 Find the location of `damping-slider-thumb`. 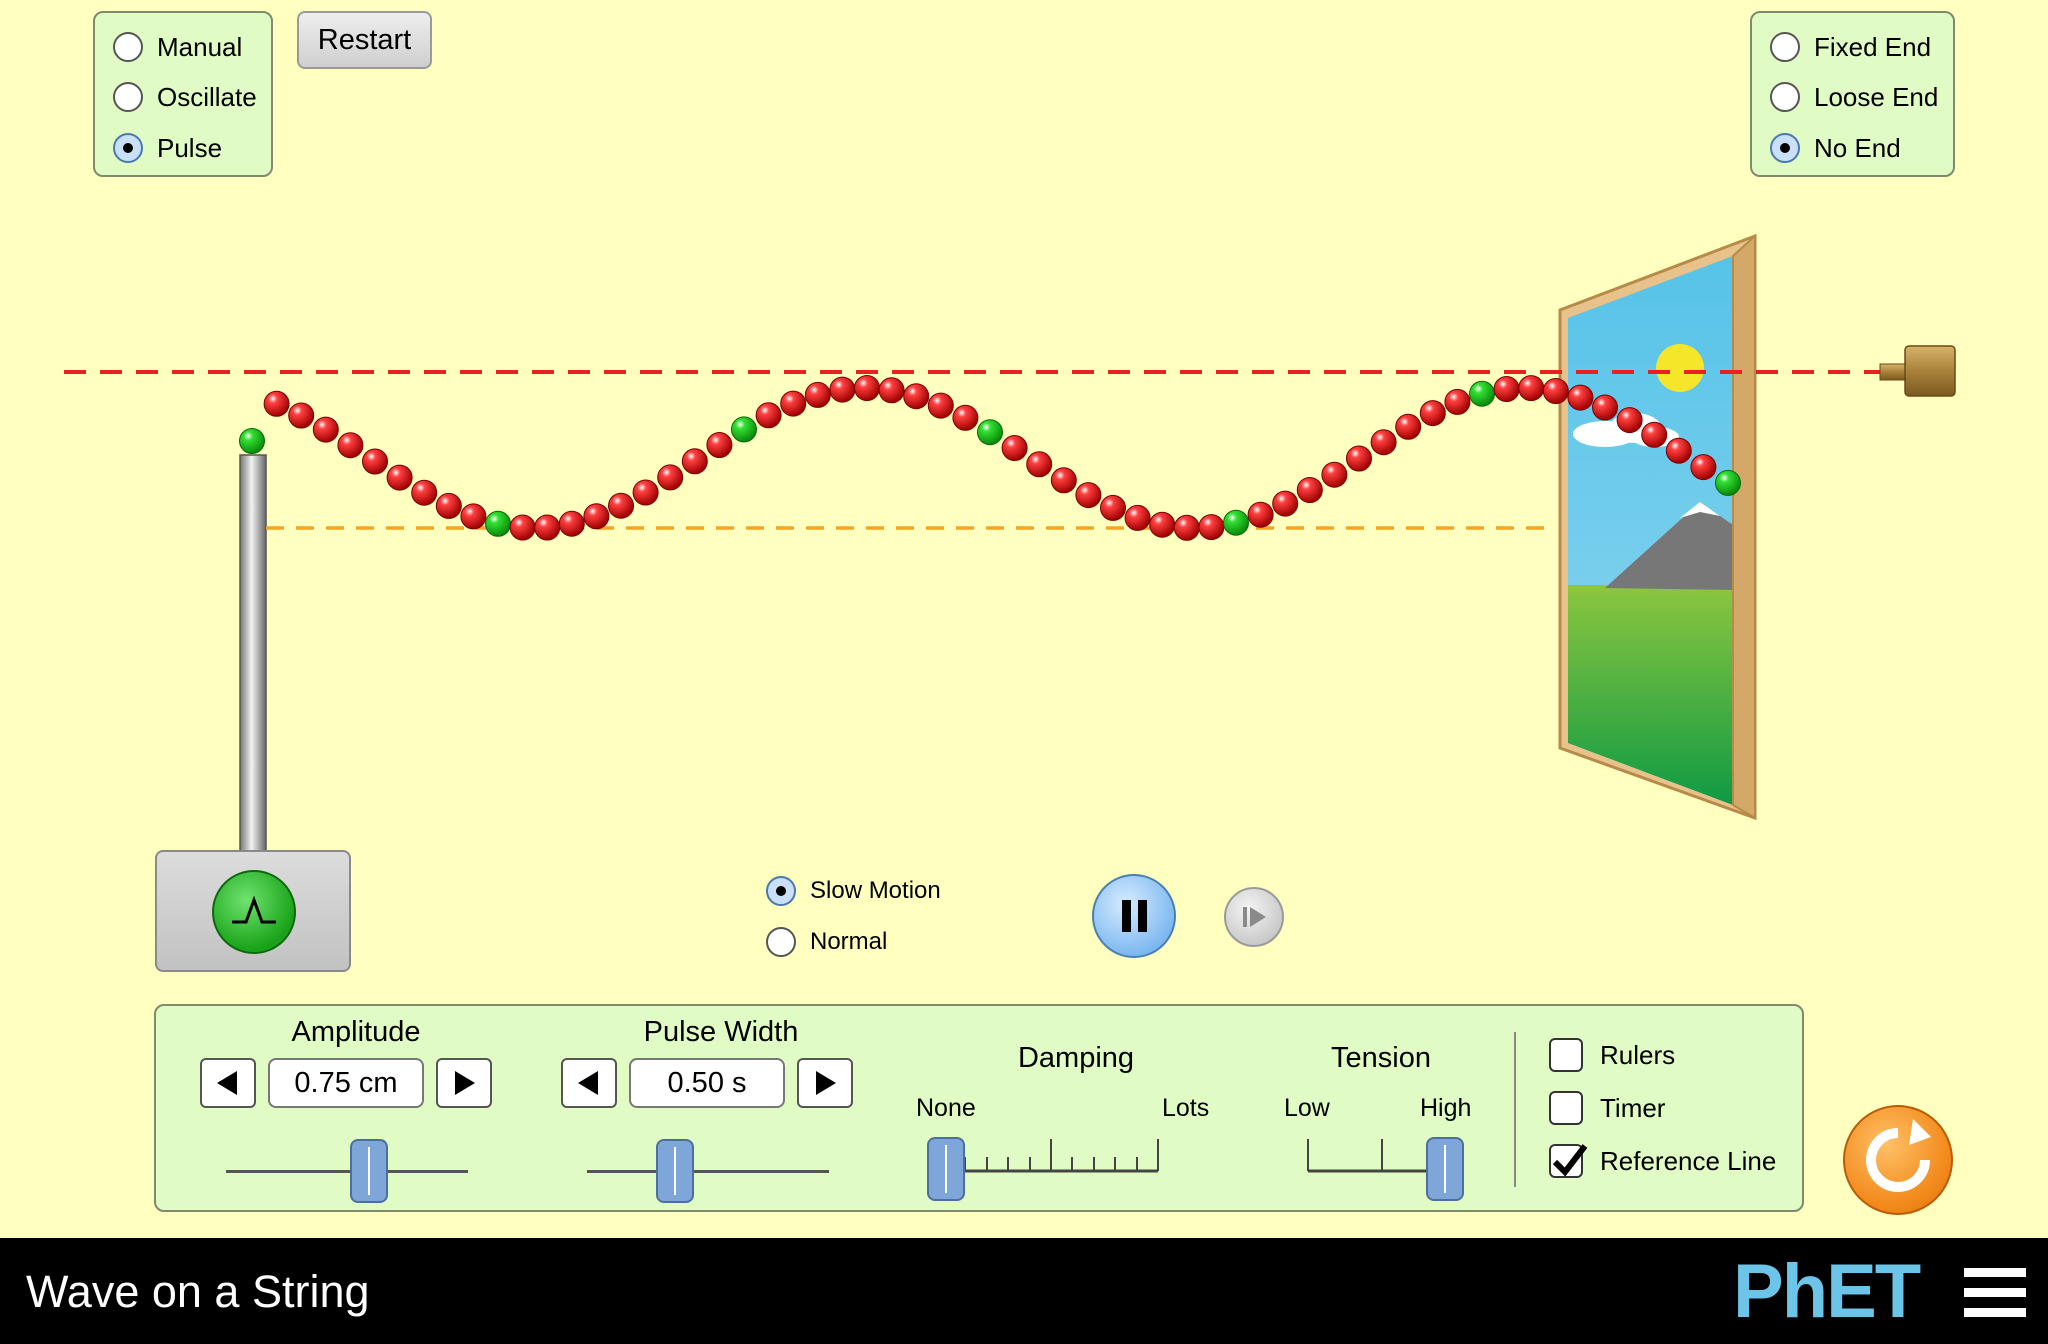

damping-slider-thumb is located at coordinates (946, 1169).